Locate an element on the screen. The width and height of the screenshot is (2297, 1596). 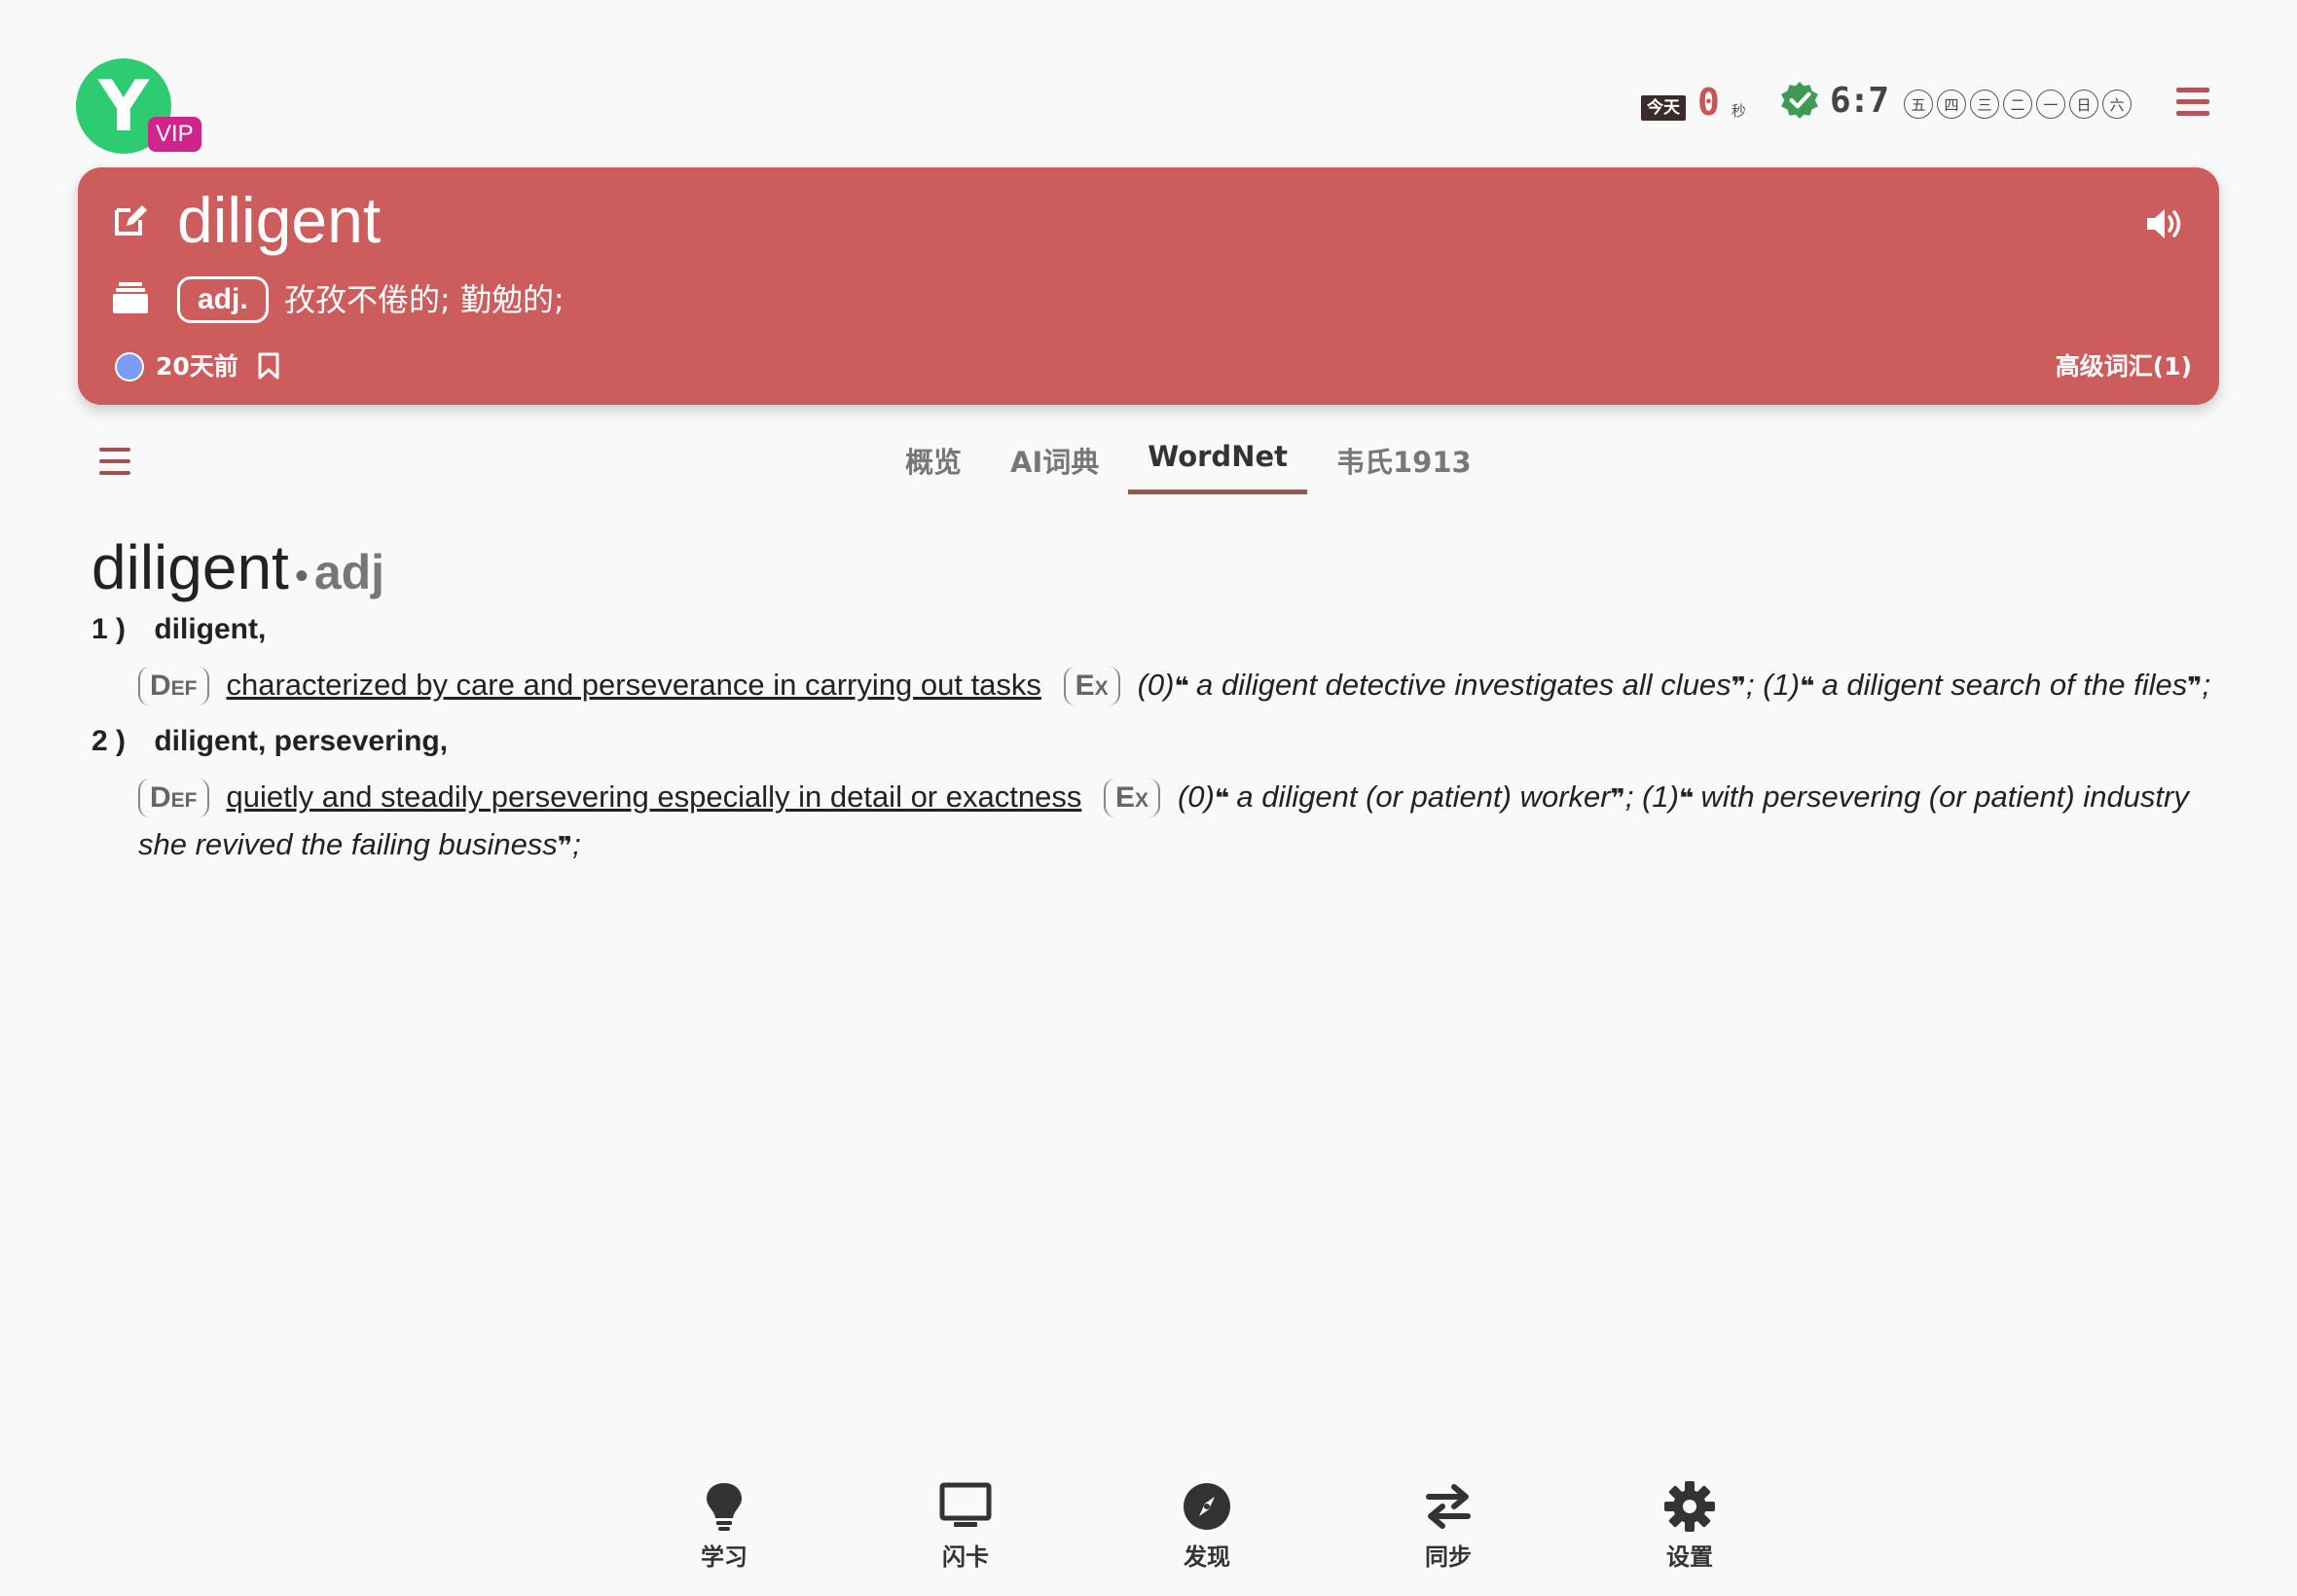
weekday-streak: 五 四 三 二 一 日 六 is located at coordinates (2018, 104).